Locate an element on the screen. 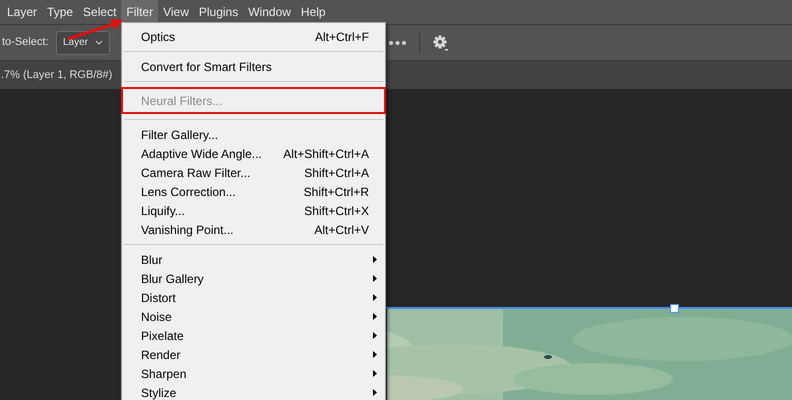  menu-item: Noise is located at coordinates (253, 316).